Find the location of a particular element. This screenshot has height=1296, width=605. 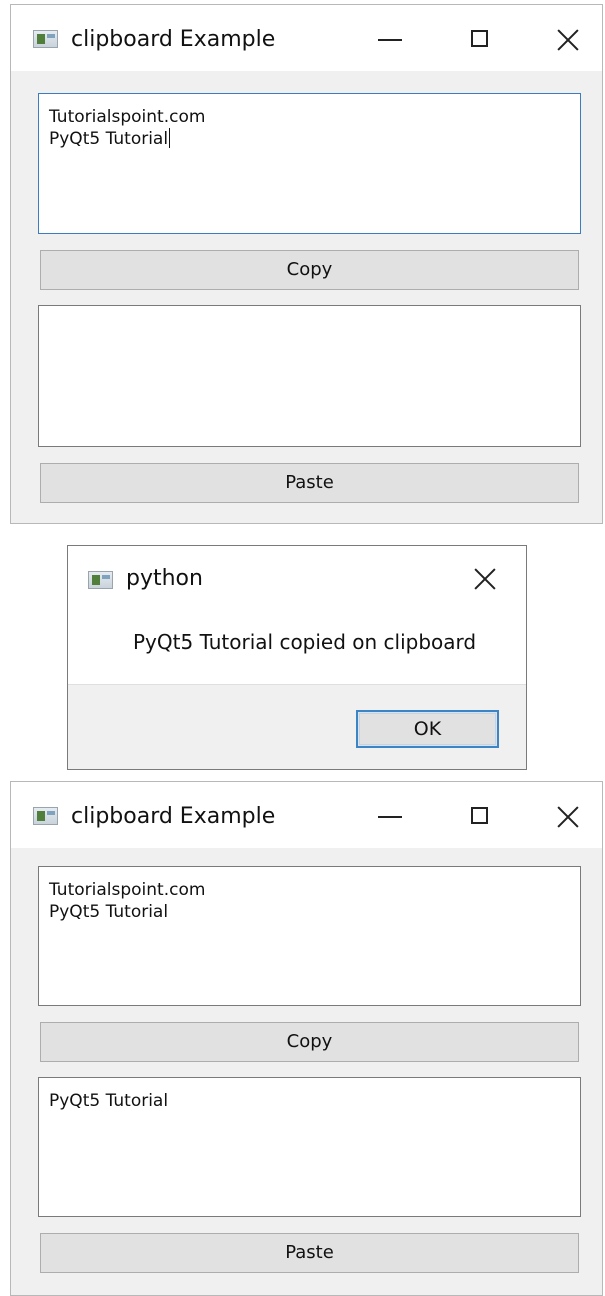

dialog-title: python is located at coordinates (164, 578).